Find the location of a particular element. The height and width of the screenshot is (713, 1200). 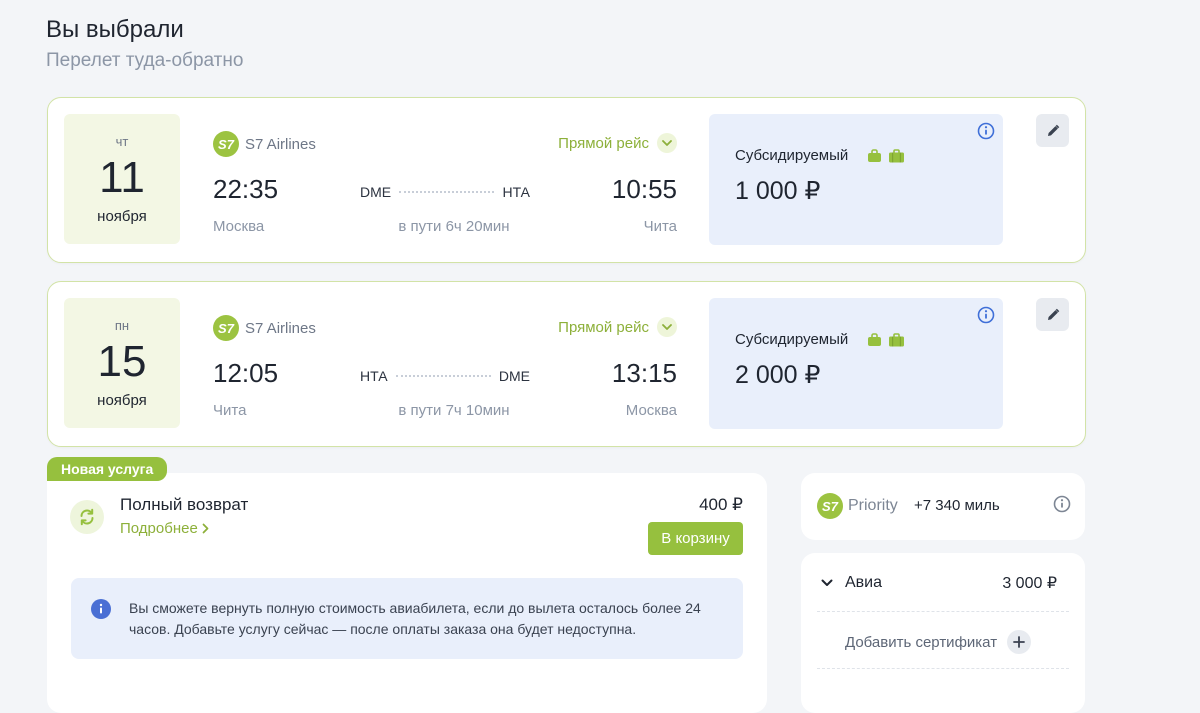

refresh-icon is located at coordinates (87, 517).